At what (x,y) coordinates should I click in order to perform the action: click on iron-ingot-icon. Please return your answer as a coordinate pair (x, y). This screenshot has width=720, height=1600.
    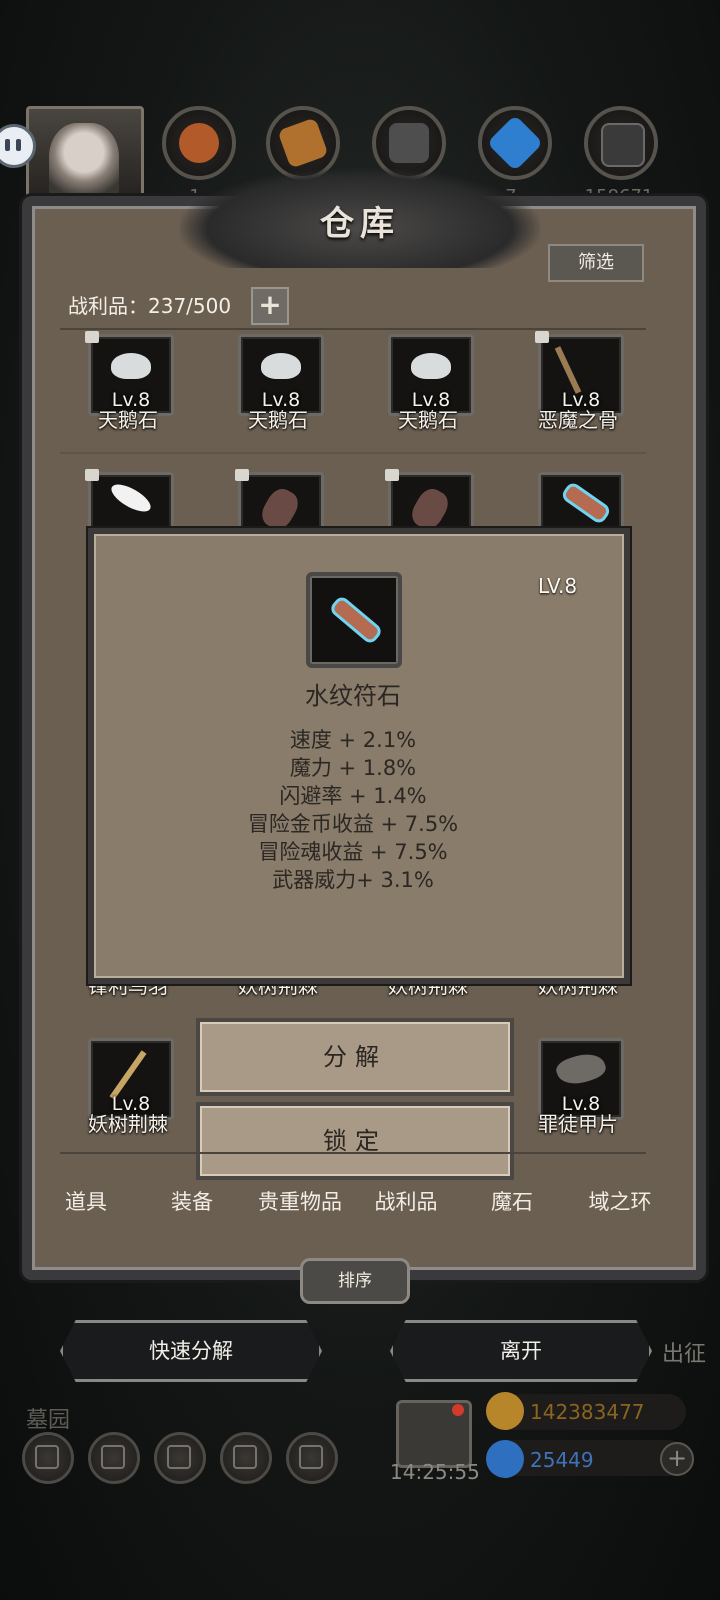
    Looking at the image, I should click on (409, 143).